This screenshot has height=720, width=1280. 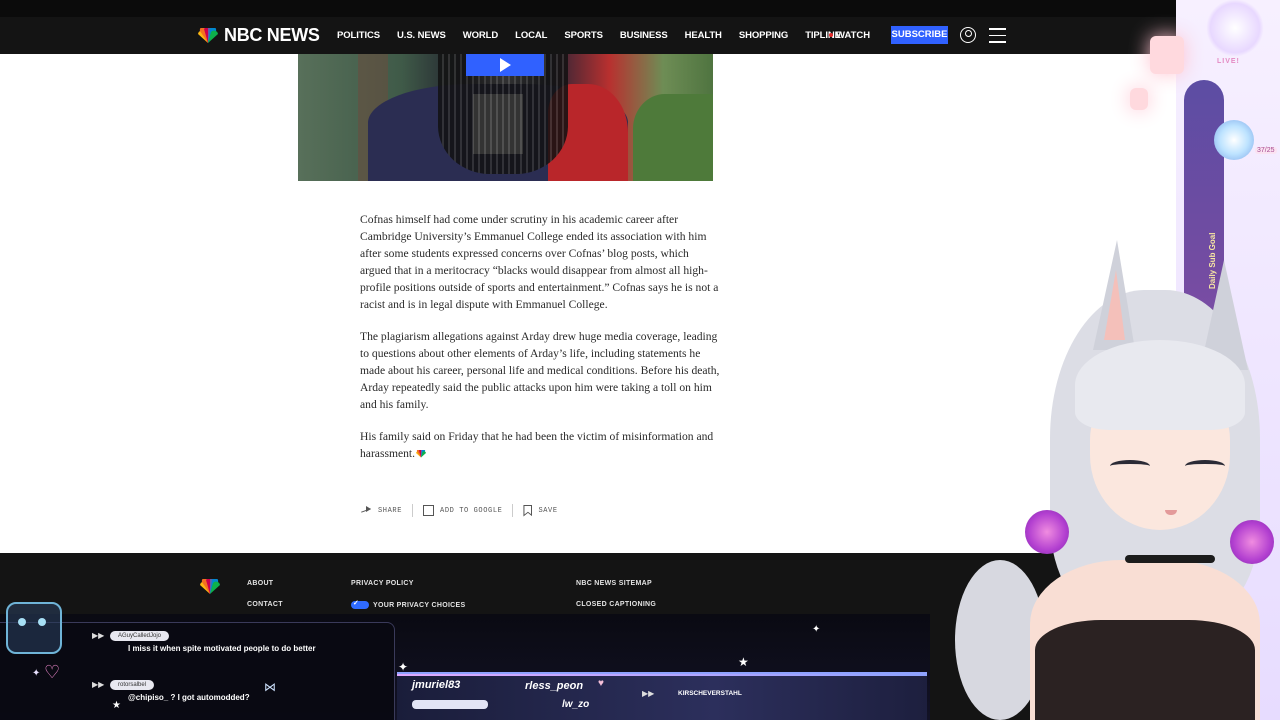 I want to click on footer-sitemap-link: NBC NEWS SITEMAP, so click(x=614, y=583).